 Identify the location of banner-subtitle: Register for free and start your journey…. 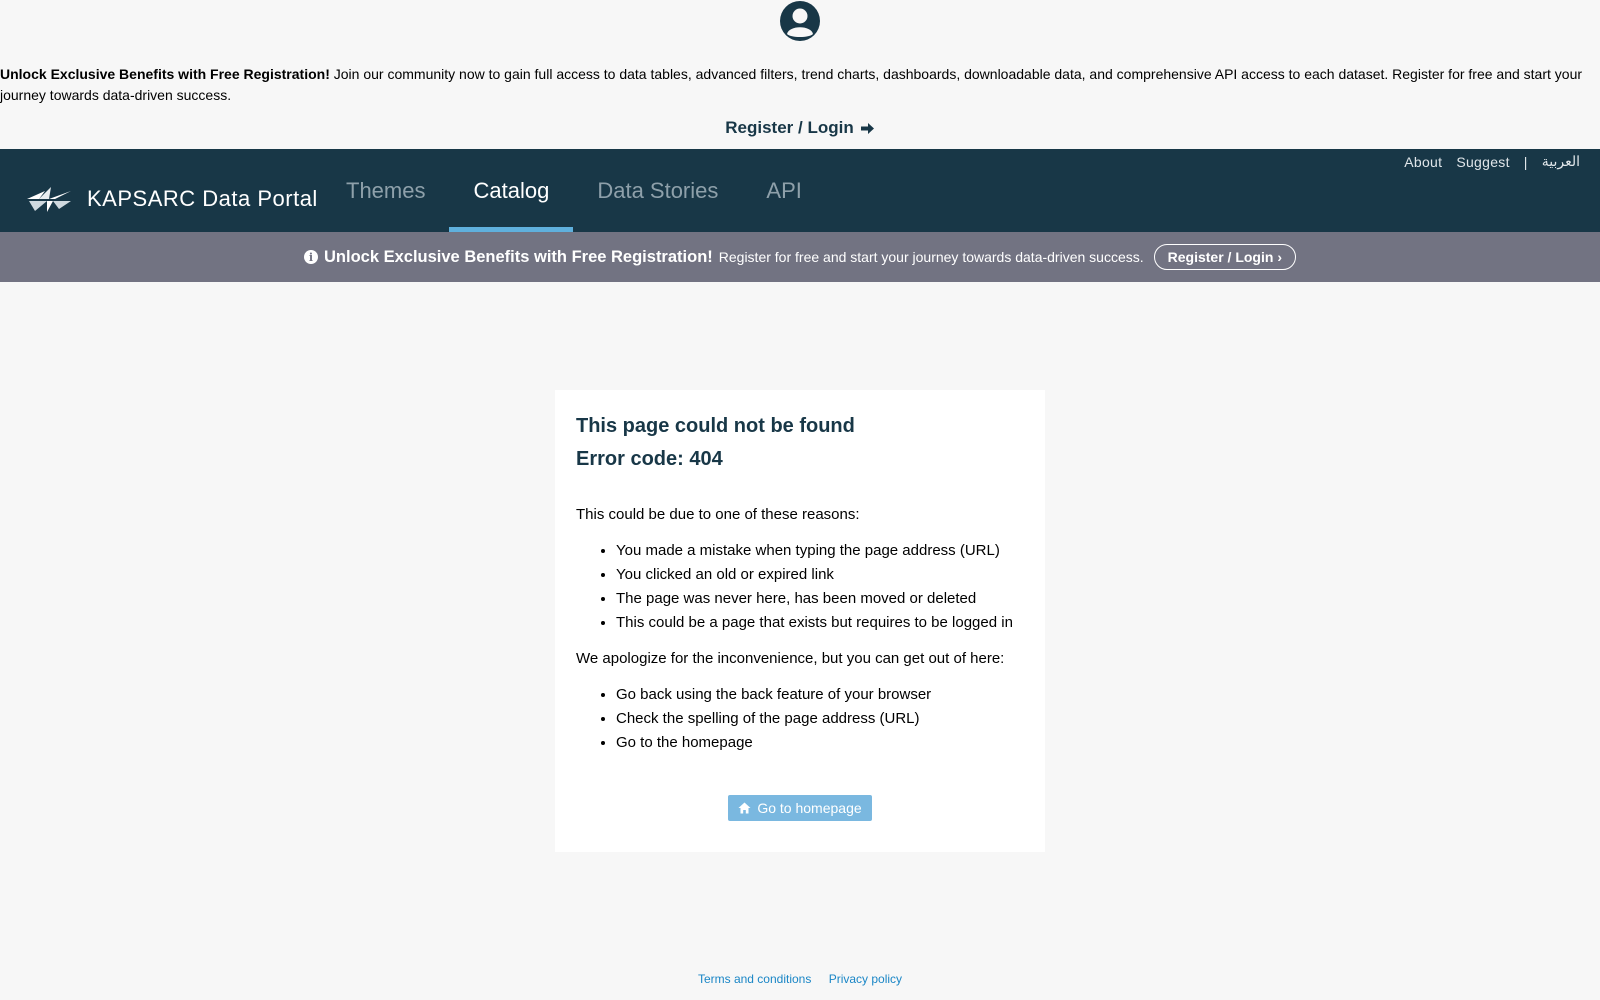
(931, 257).